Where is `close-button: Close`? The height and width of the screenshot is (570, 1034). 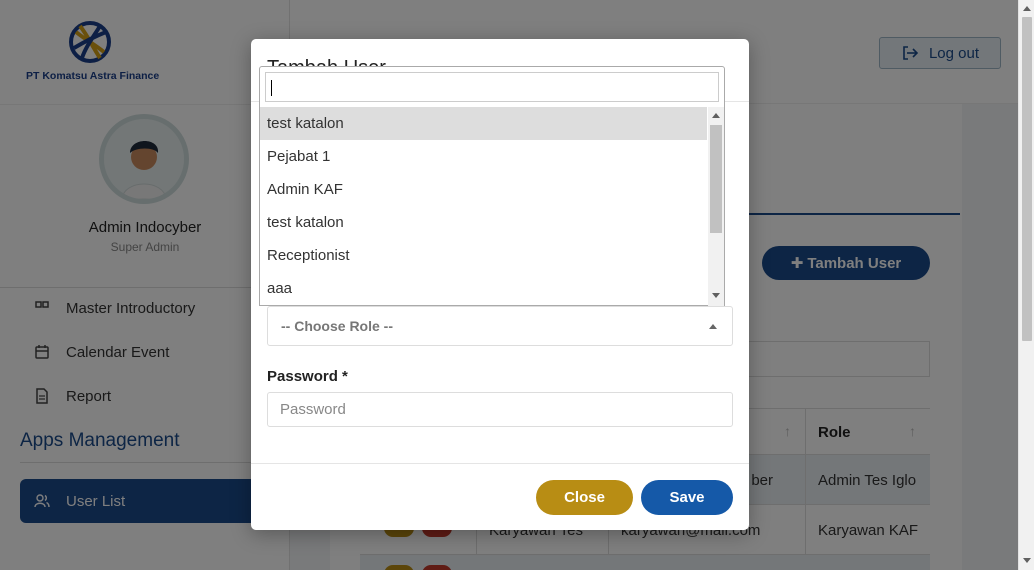
close-button: Close is located at coordinates (584, 497).